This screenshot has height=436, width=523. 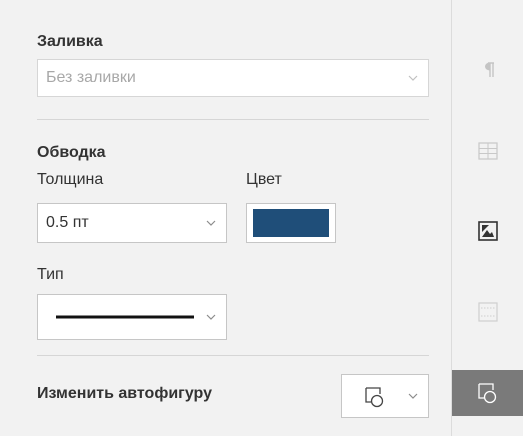 I want to click on paragraph-icon, so click(x=489, y=69).